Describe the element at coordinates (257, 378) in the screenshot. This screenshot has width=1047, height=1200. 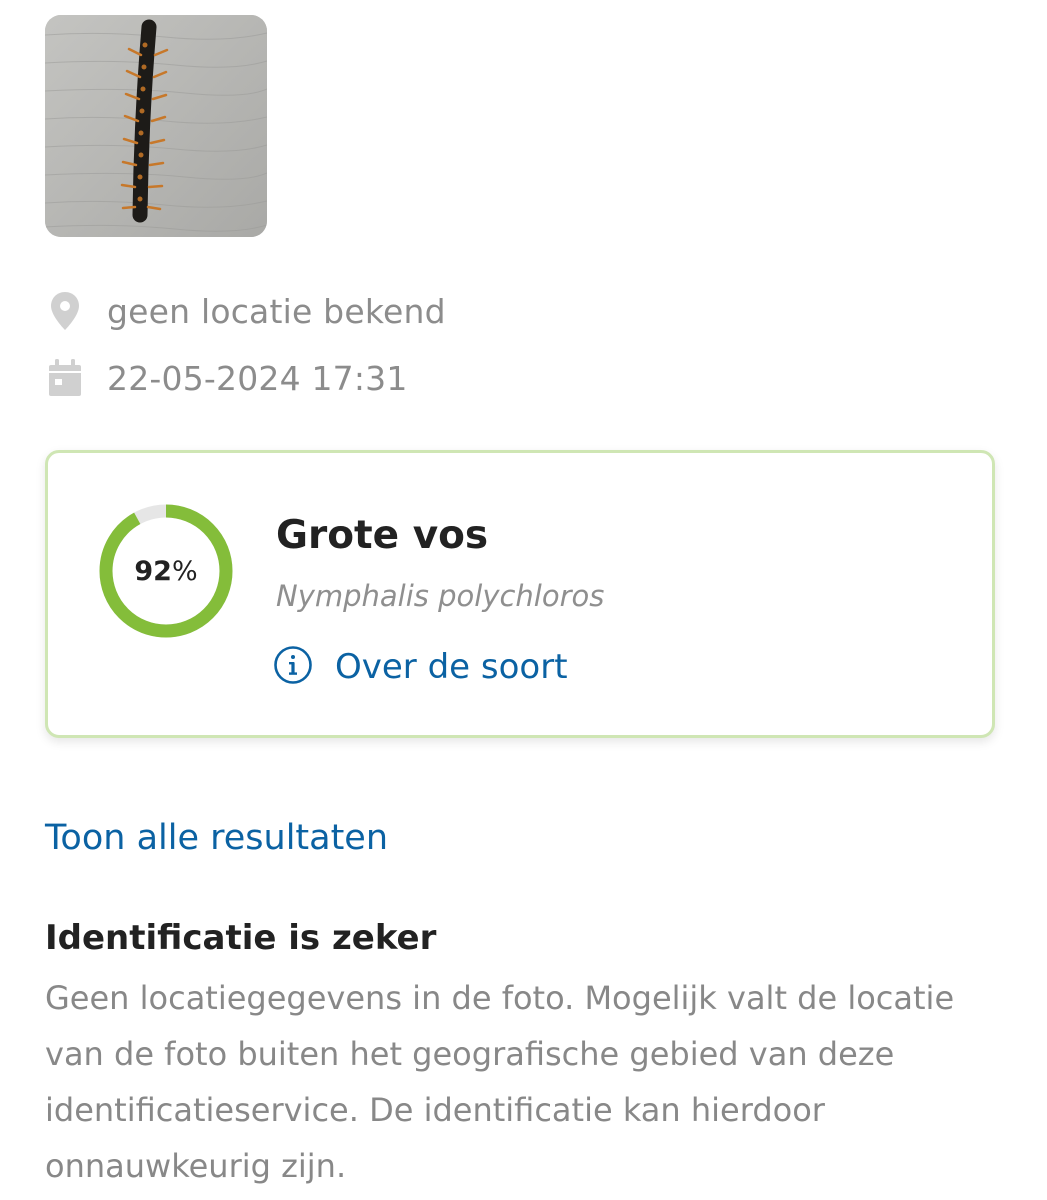
I see `date-text: 22-05-2024 17:31` at that location.